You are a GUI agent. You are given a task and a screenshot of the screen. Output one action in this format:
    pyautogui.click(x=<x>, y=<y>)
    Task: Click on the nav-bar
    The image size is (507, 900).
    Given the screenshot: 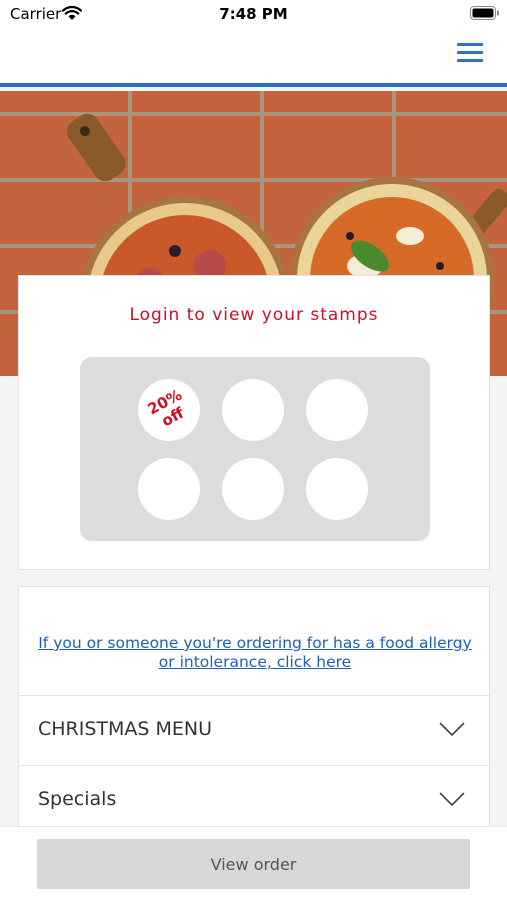 What is the action you would take?
    pyautogui.click(x=253, y=58)
    